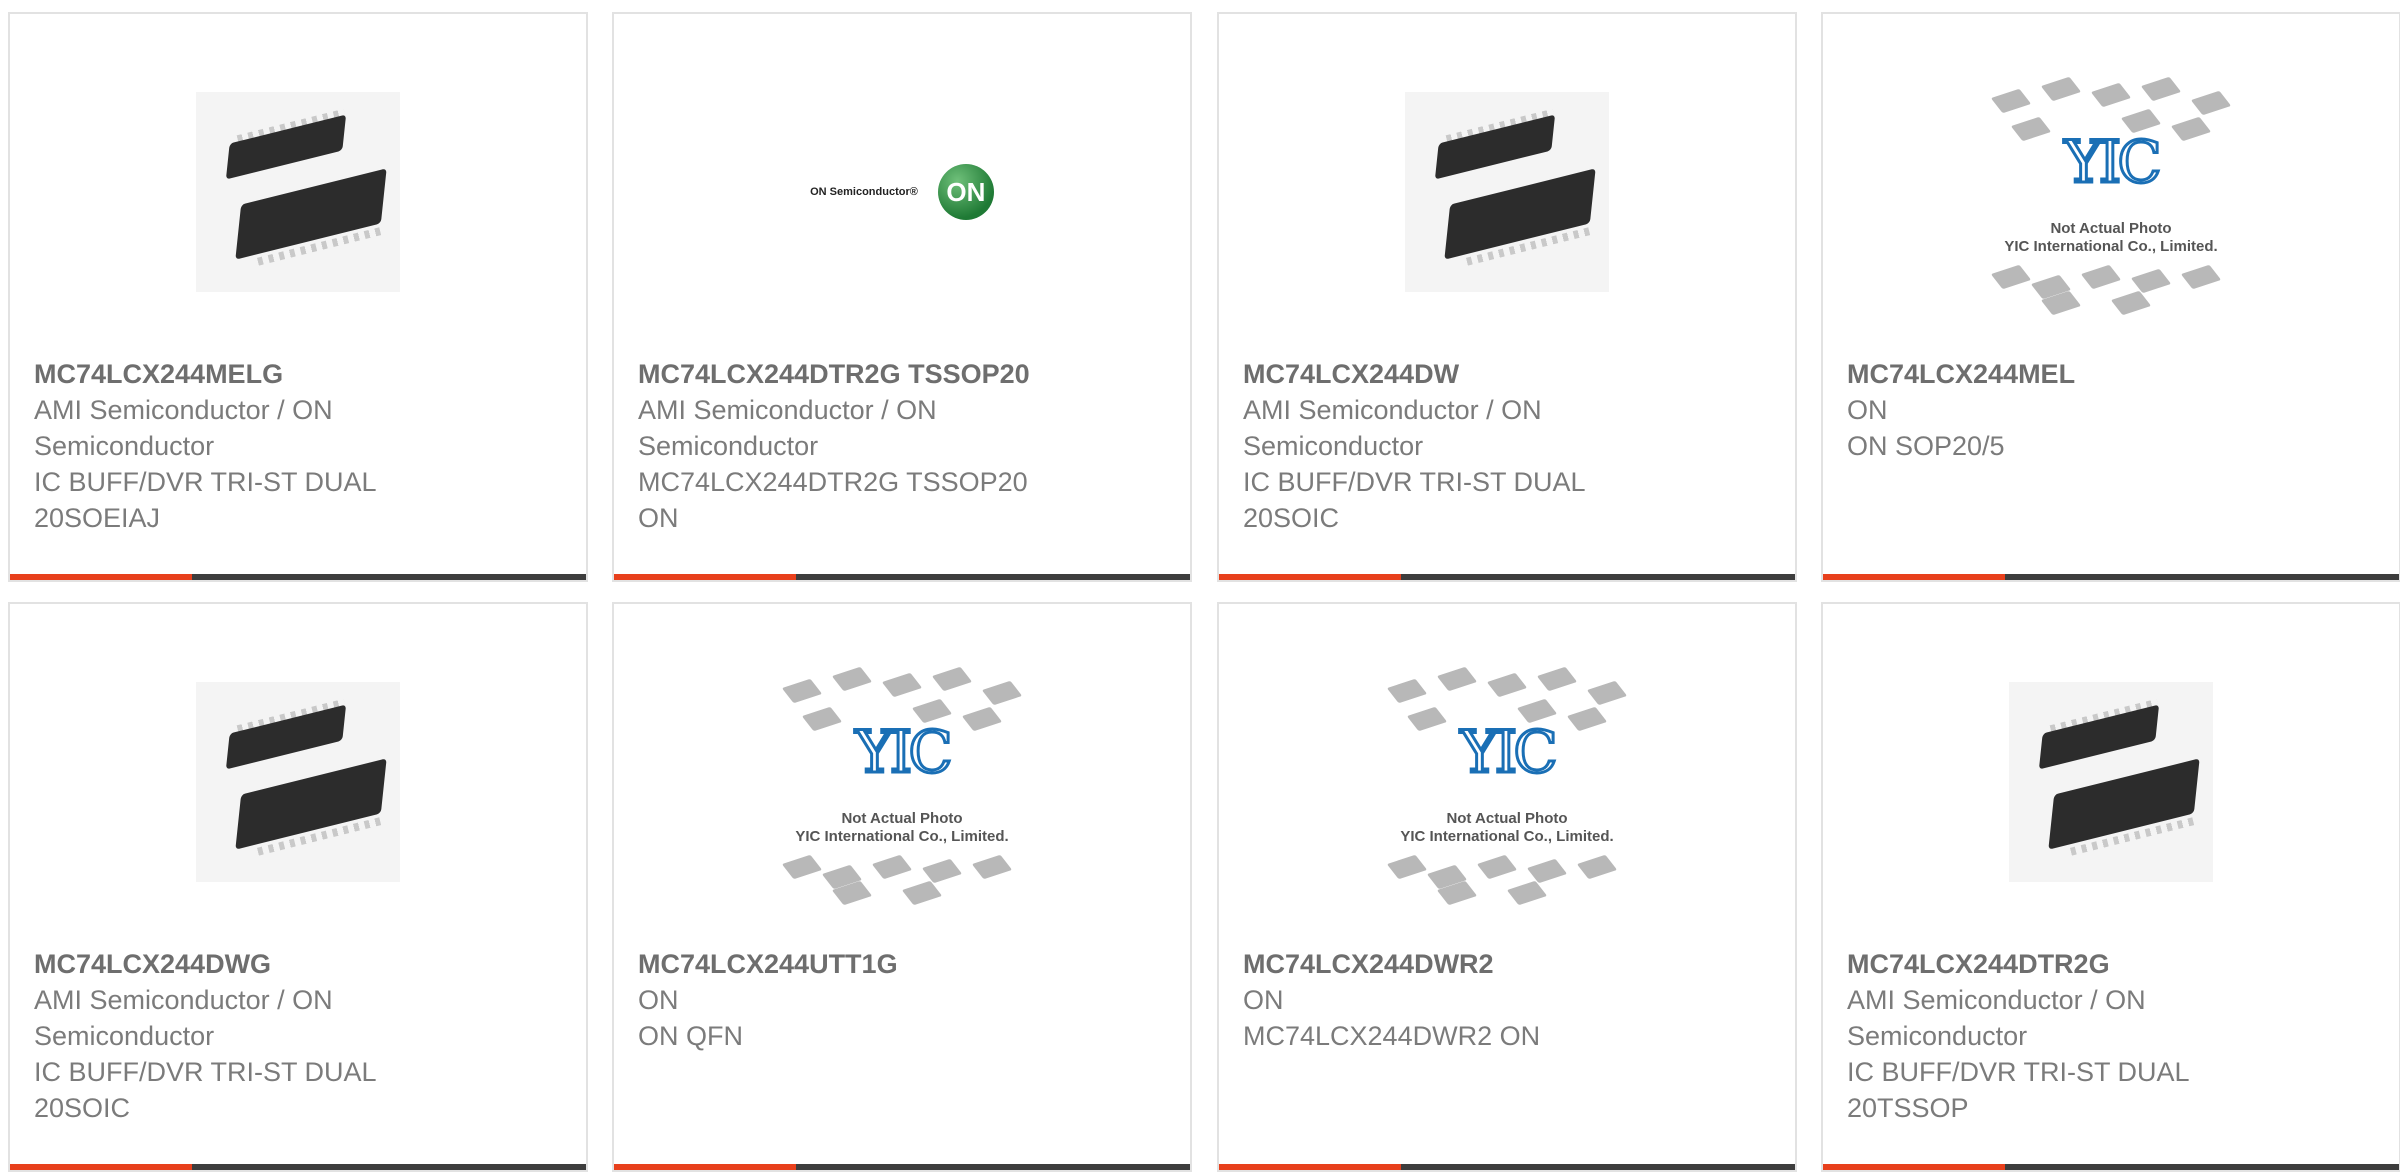  What do you see at coordinates (902, 964) in the screenshot?
I see `part-number-link: MC74LCX244UTT1G` at bounding box center [902, 964].